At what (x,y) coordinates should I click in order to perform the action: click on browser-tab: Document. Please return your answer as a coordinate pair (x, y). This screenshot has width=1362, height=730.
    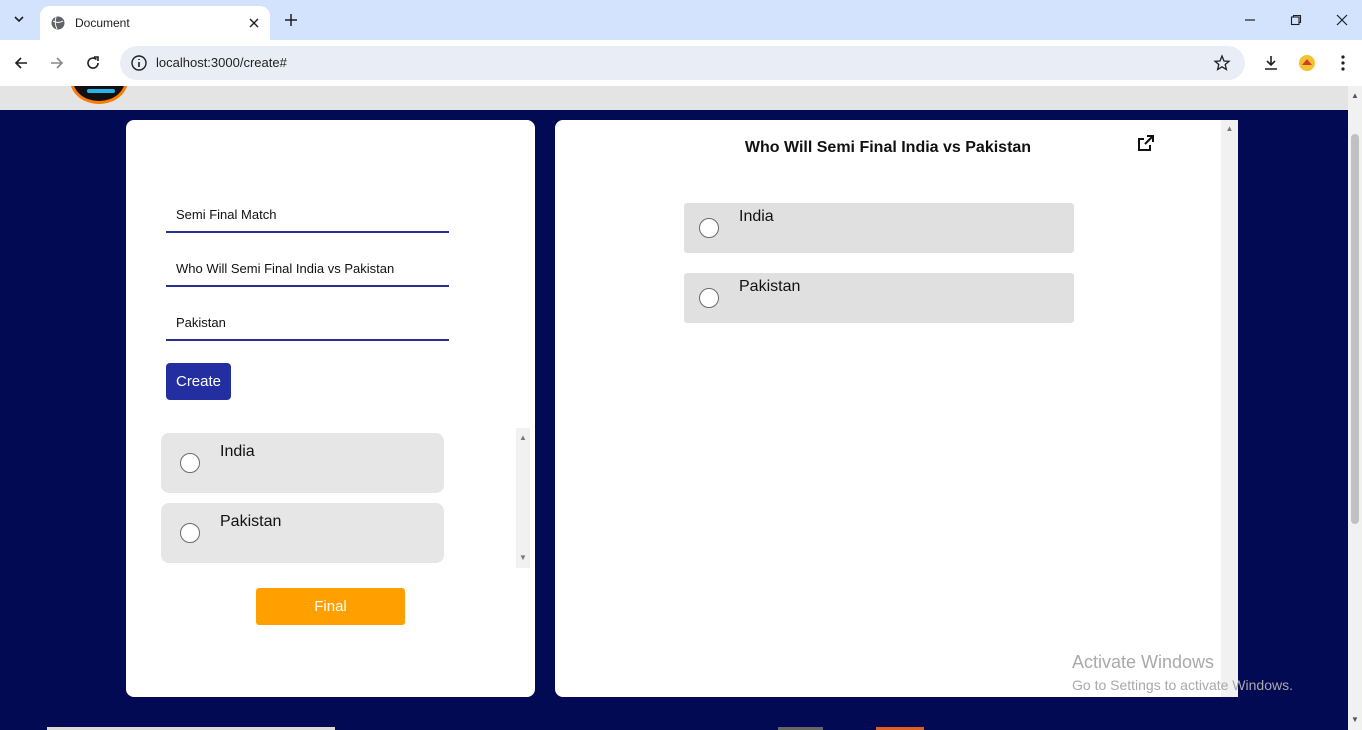
    Looking at the image, I should click on (155, 23).